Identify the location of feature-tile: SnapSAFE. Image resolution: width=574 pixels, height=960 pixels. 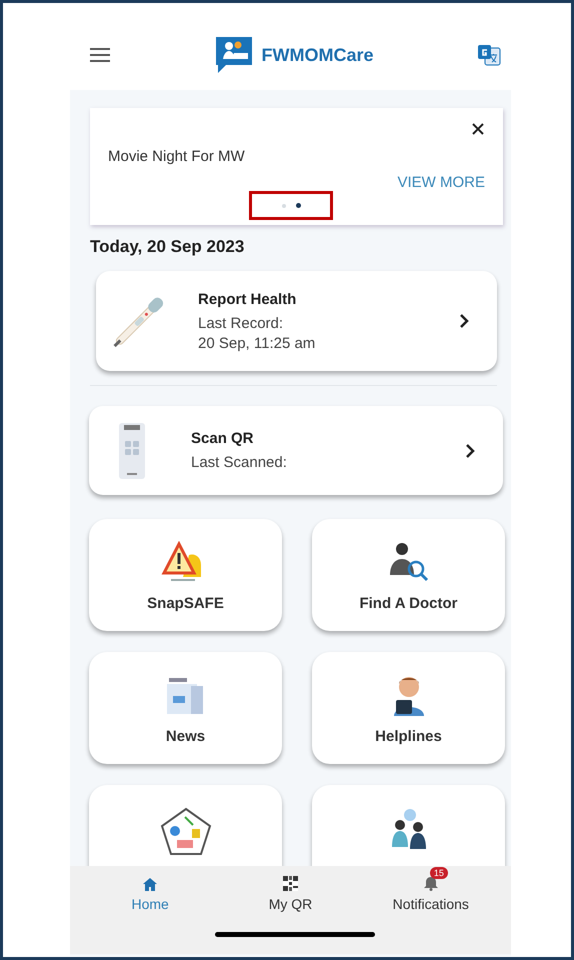
(185, 575).